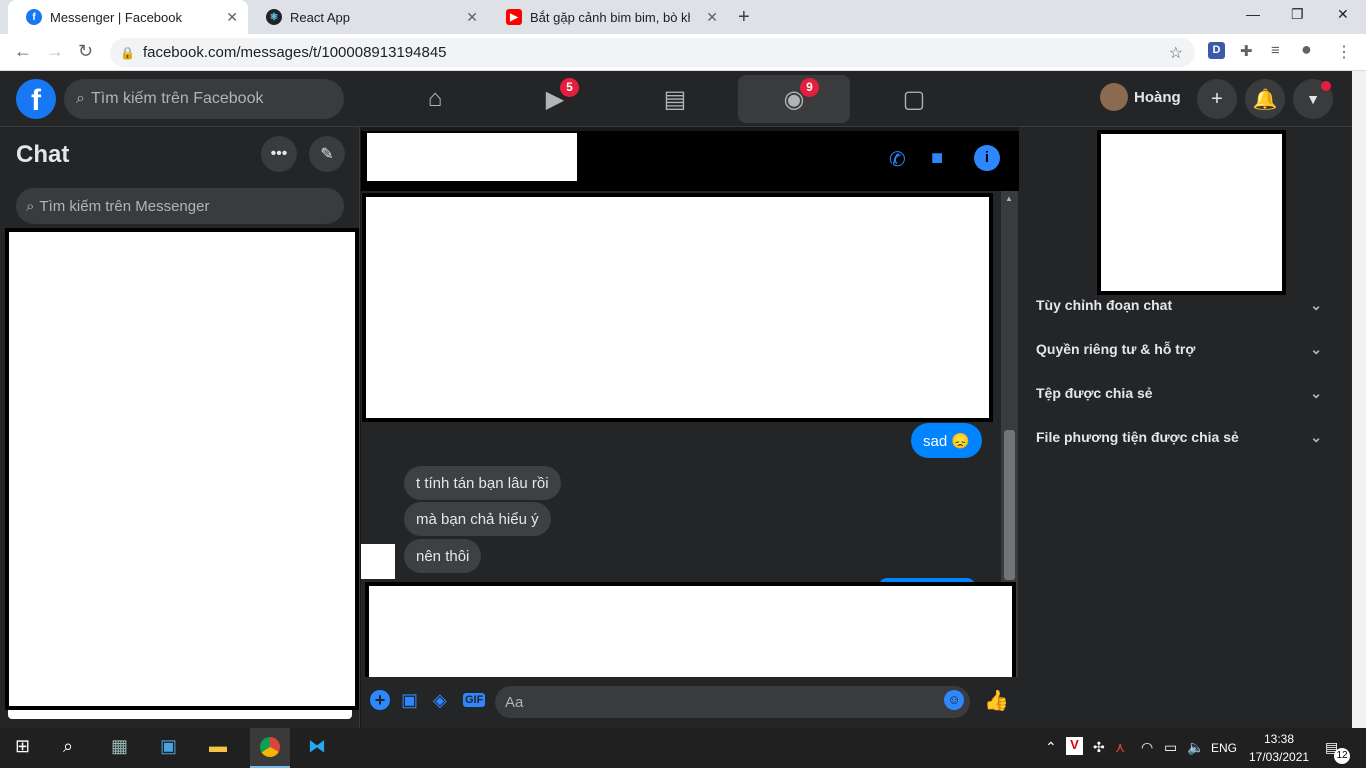 The image size is (1366, 768). Describe the element at coordinates (1306, 49) in the screenshot. I see `profile-icon: ●` at that location.